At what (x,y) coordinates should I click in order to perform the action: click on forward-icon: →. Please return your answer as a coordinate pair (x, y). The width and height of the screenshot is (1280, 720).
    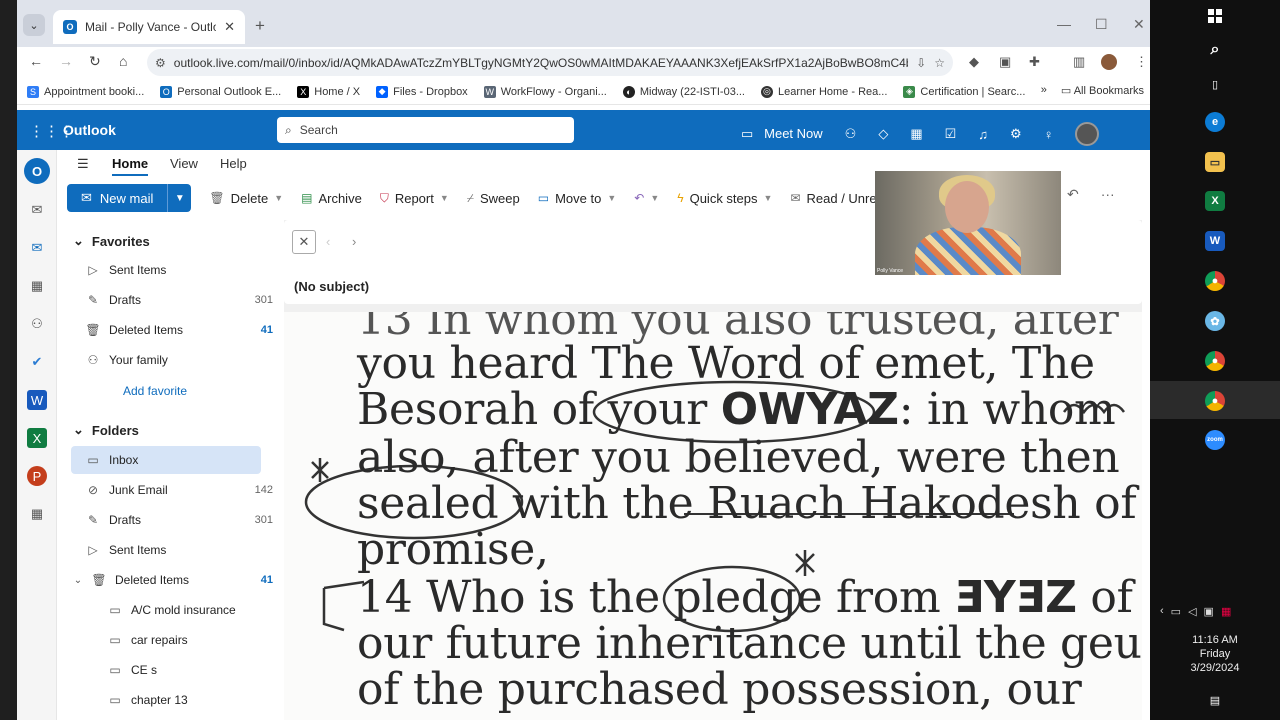
    Looking at the image, I should click on (66, 61).